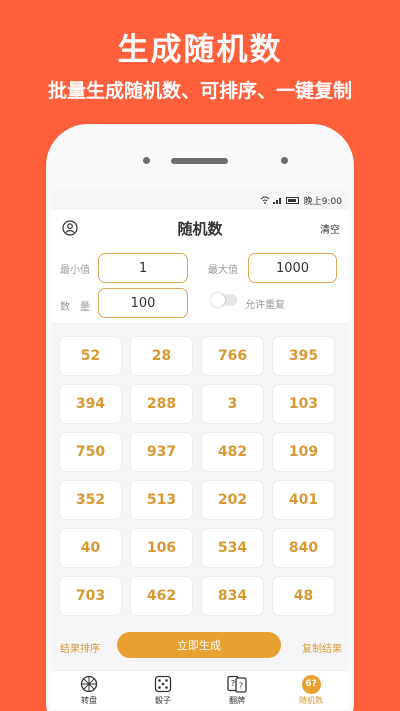 The image size is (400, 711). What do you see at coordinates (284, 160) in the screenshot?
I see `sensor-dot` at bounding box center [284, 160].